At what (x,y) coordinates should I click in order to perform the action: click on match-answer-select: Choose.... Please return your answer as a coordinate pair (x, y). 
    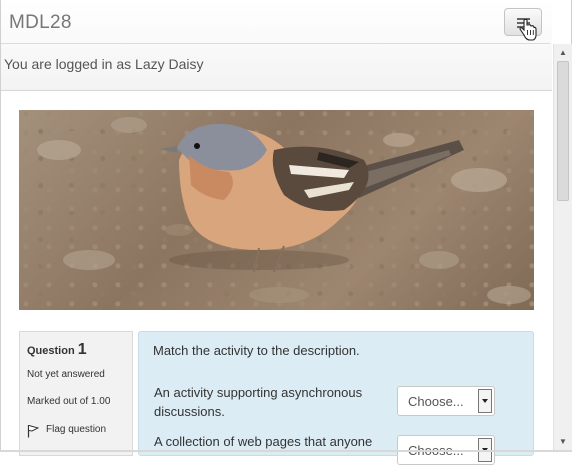
    Looking at the image, I should click on (446, 401).